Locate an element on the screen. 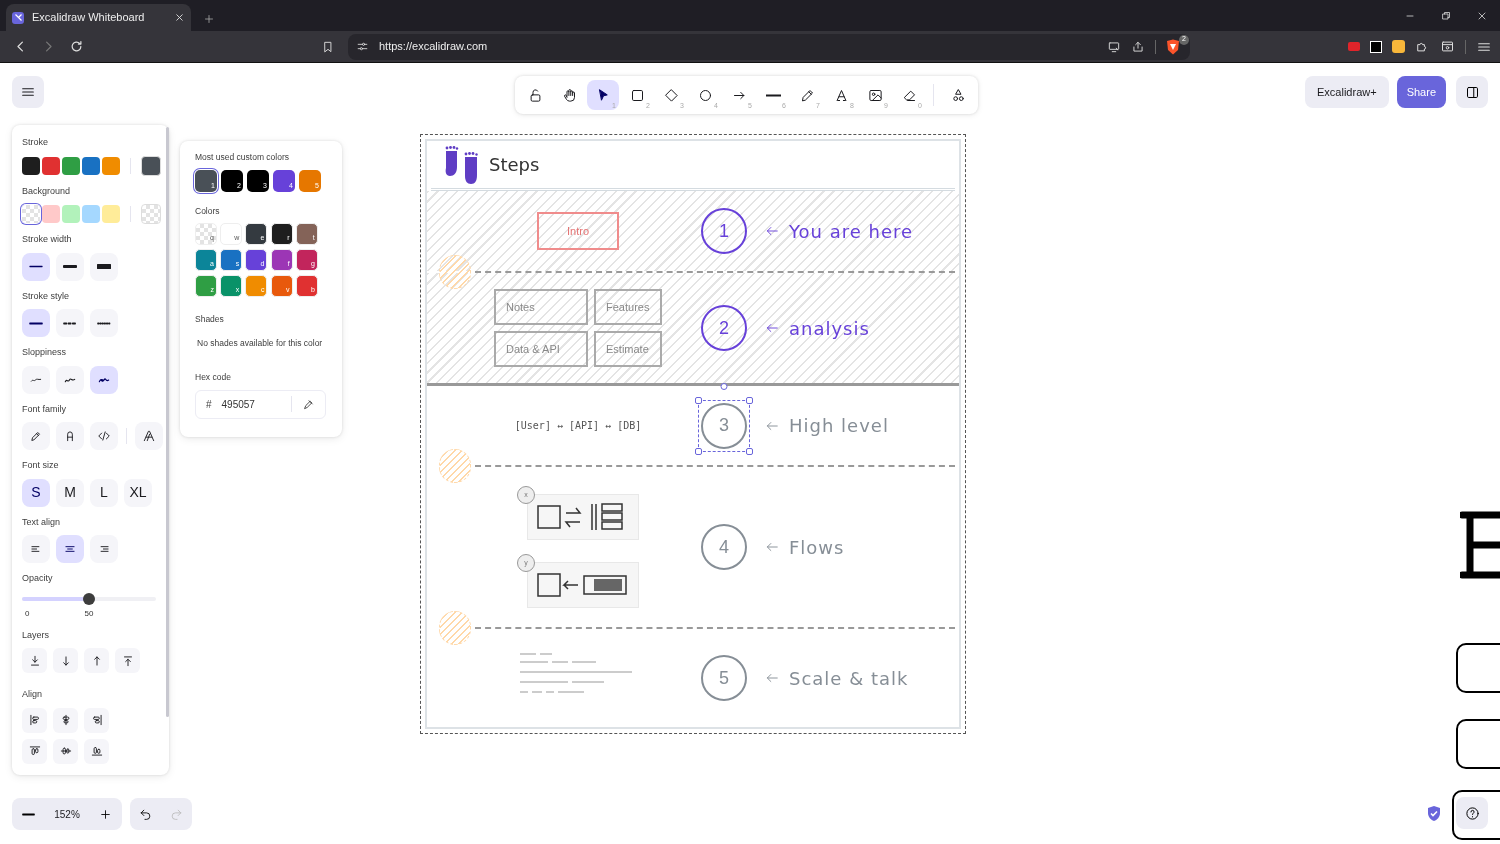  partial-letter-drawing is located at coordinates (1480, 545).